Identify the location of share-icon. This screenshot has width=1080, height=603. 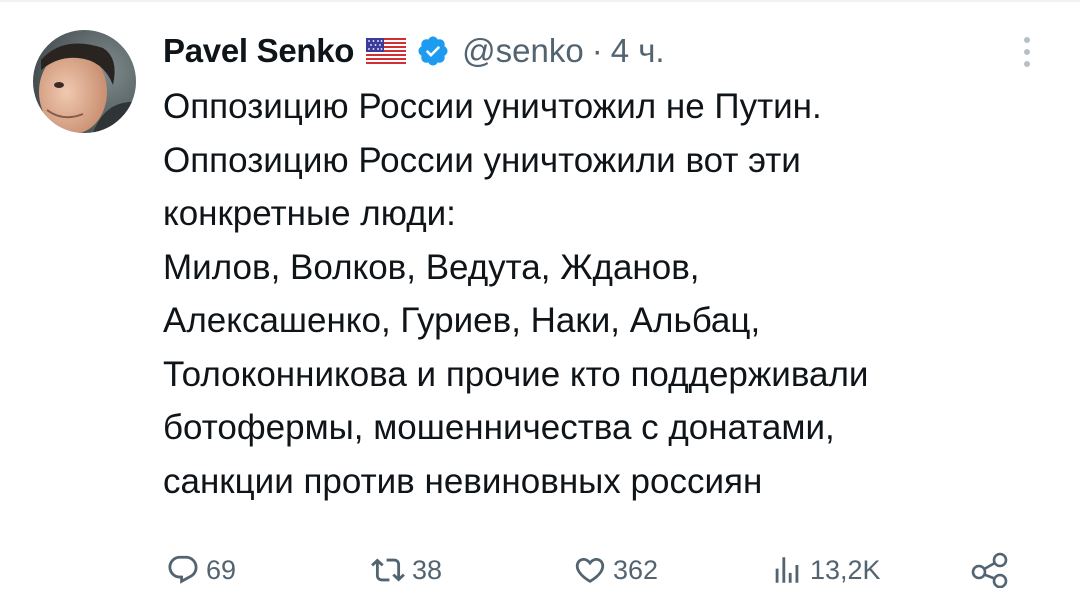
(990, 570).